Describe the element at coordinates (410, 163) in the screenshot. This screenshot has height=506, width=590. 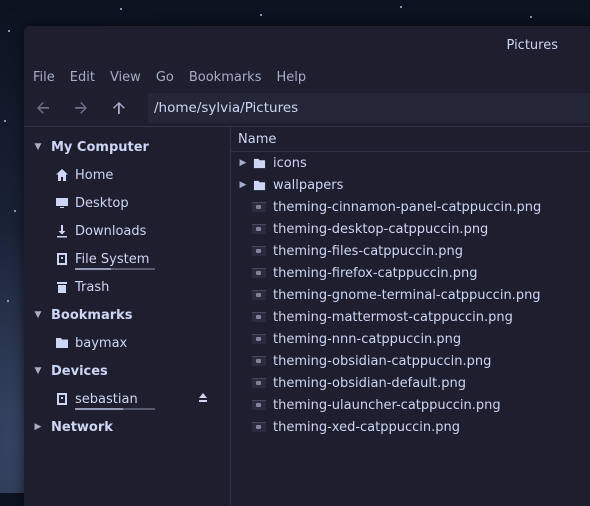
I see `folder-row: ▶ icons` at that location.